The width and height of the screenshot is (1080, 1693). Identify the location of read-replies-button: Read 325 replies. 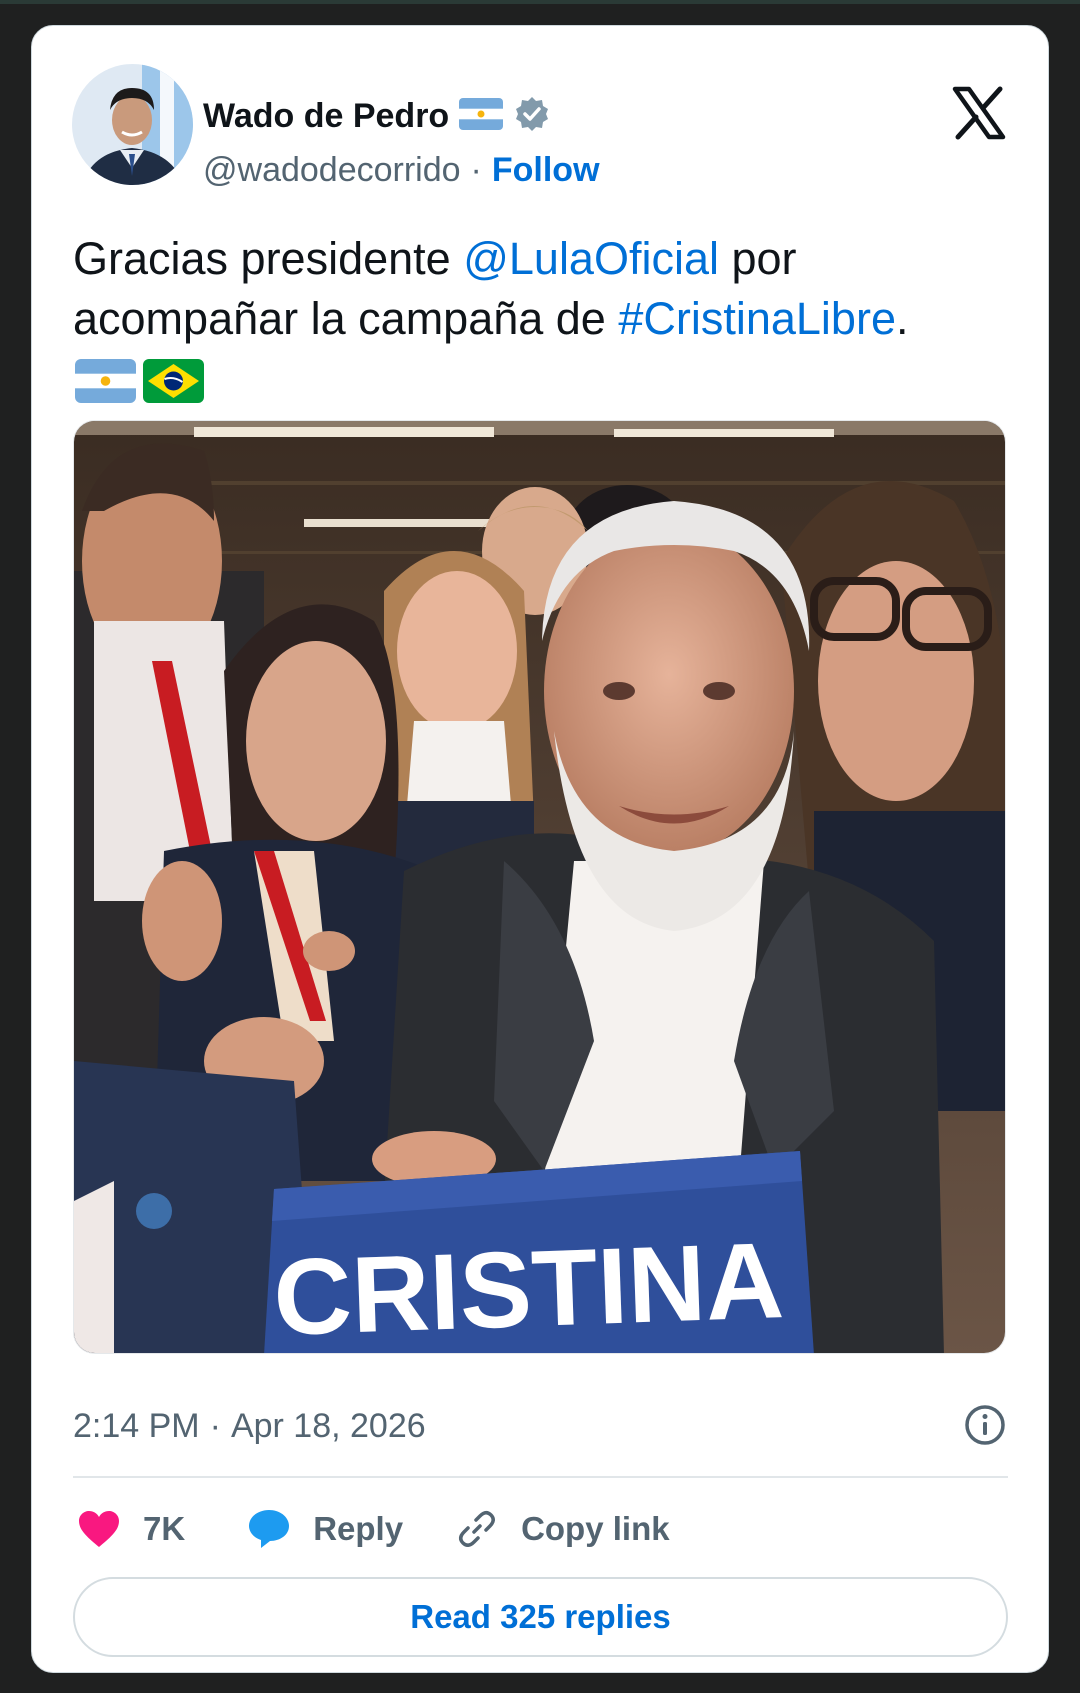
(540, 1617).